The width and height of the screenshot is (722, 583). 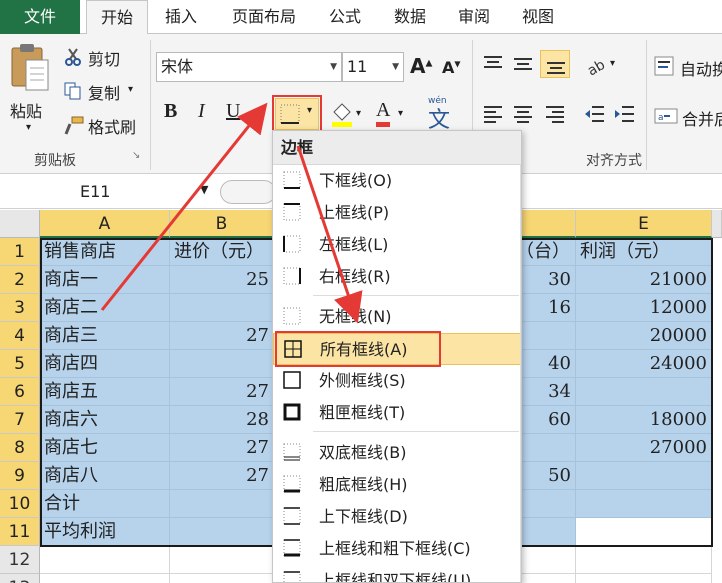 What do you see at coordinates (520, 373) in the screenshot?
I see `menu-scrollbar` at bounding box center [520, 373].